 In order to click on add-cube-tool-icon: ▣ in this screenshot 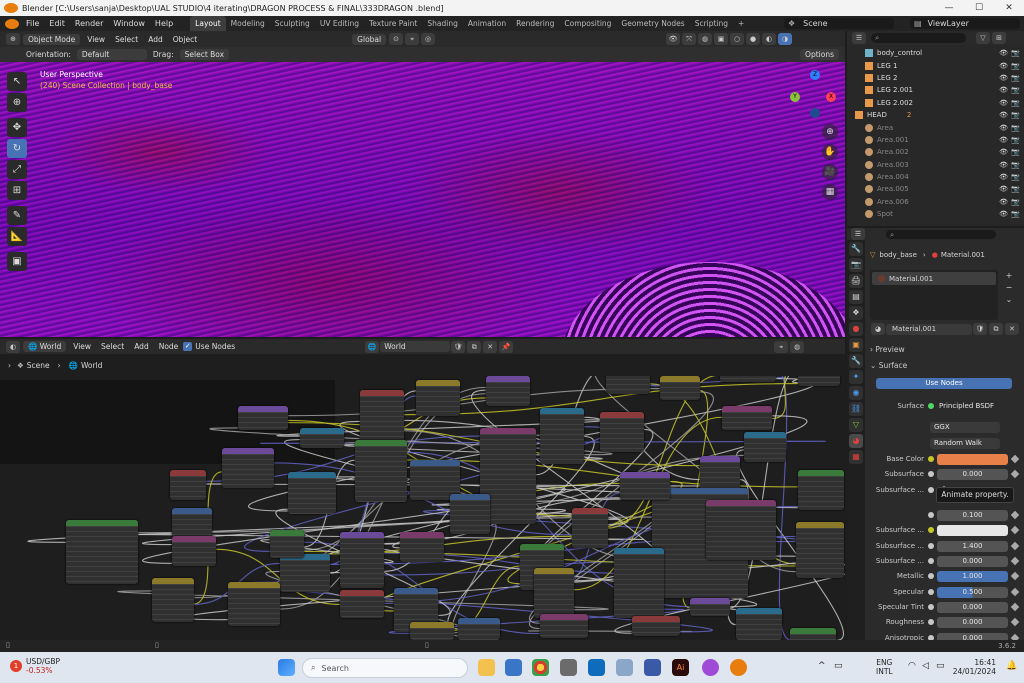, I will do `click(17, 261)`.